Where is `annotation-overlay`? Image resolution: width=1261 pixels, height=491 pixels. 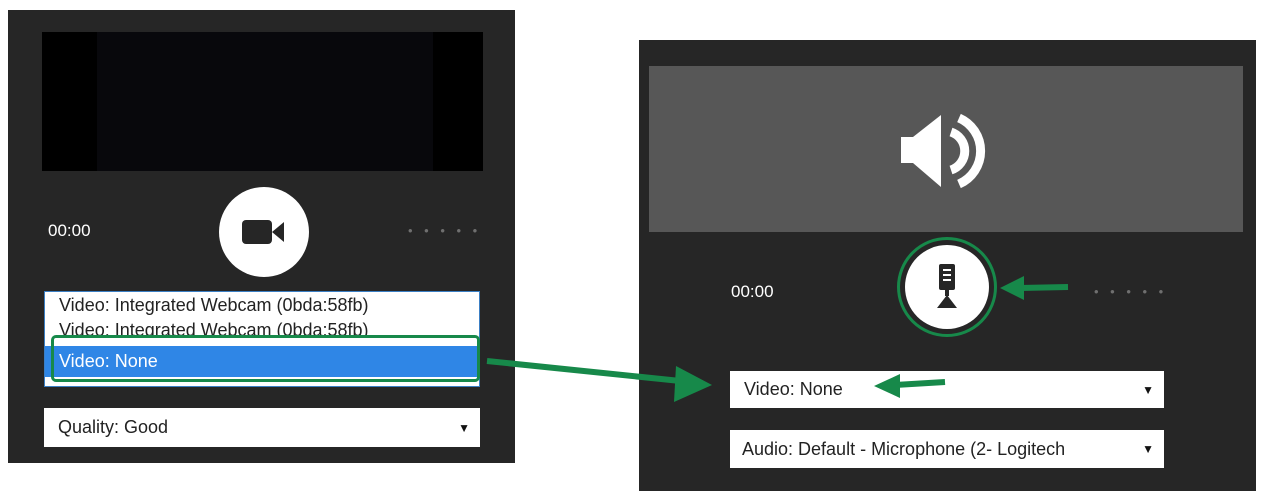 annotation-overlay is located at coordinates (777, 339).